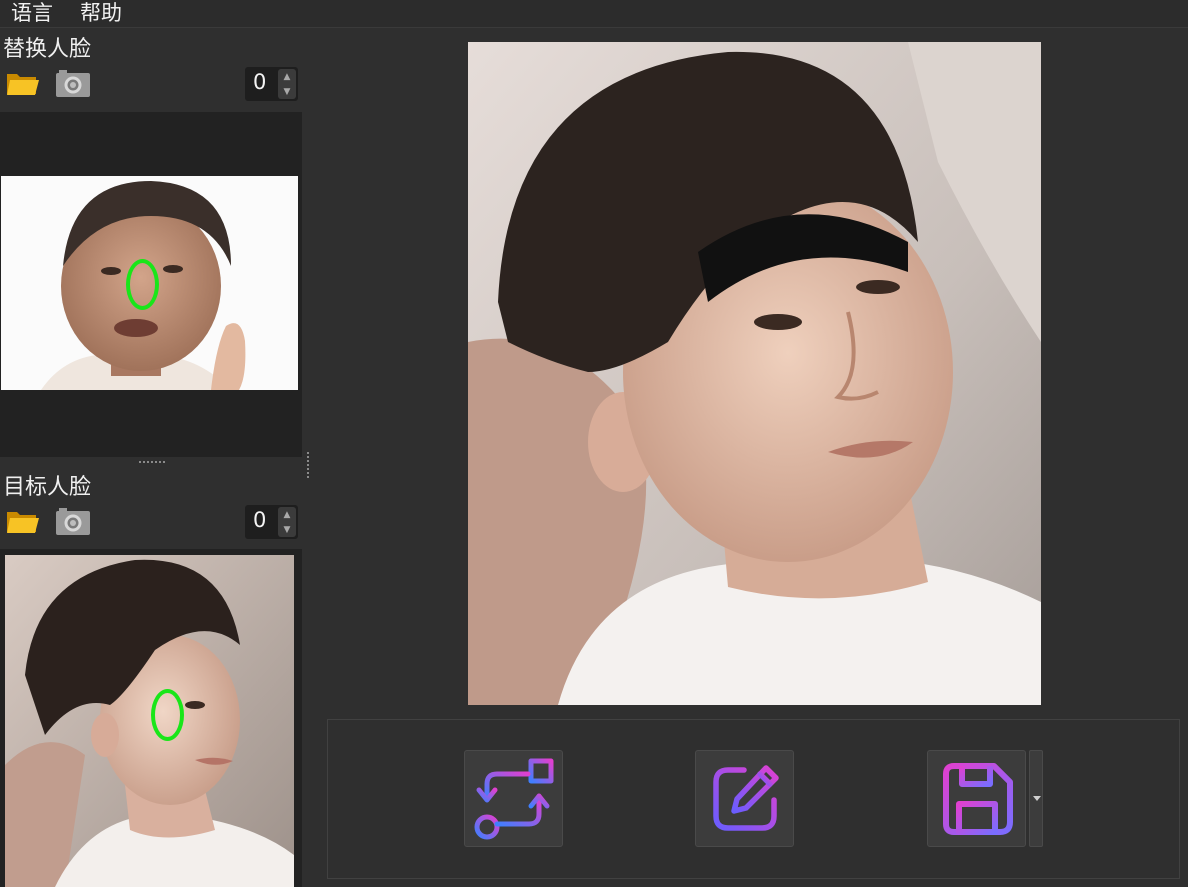 This screenshot has height=887, width=1188. Describe the element at coordinates (32, 13) in the screenshot. I see `menu-language: 语言` at that location.